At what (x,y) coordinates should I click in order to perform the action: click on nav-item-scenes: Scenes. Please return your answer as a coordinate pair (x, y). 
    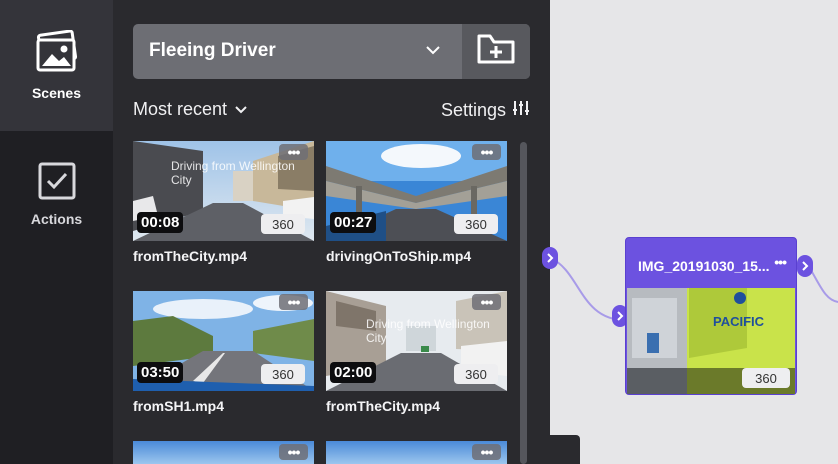
    Looking at the image, I should click on (56, 65).